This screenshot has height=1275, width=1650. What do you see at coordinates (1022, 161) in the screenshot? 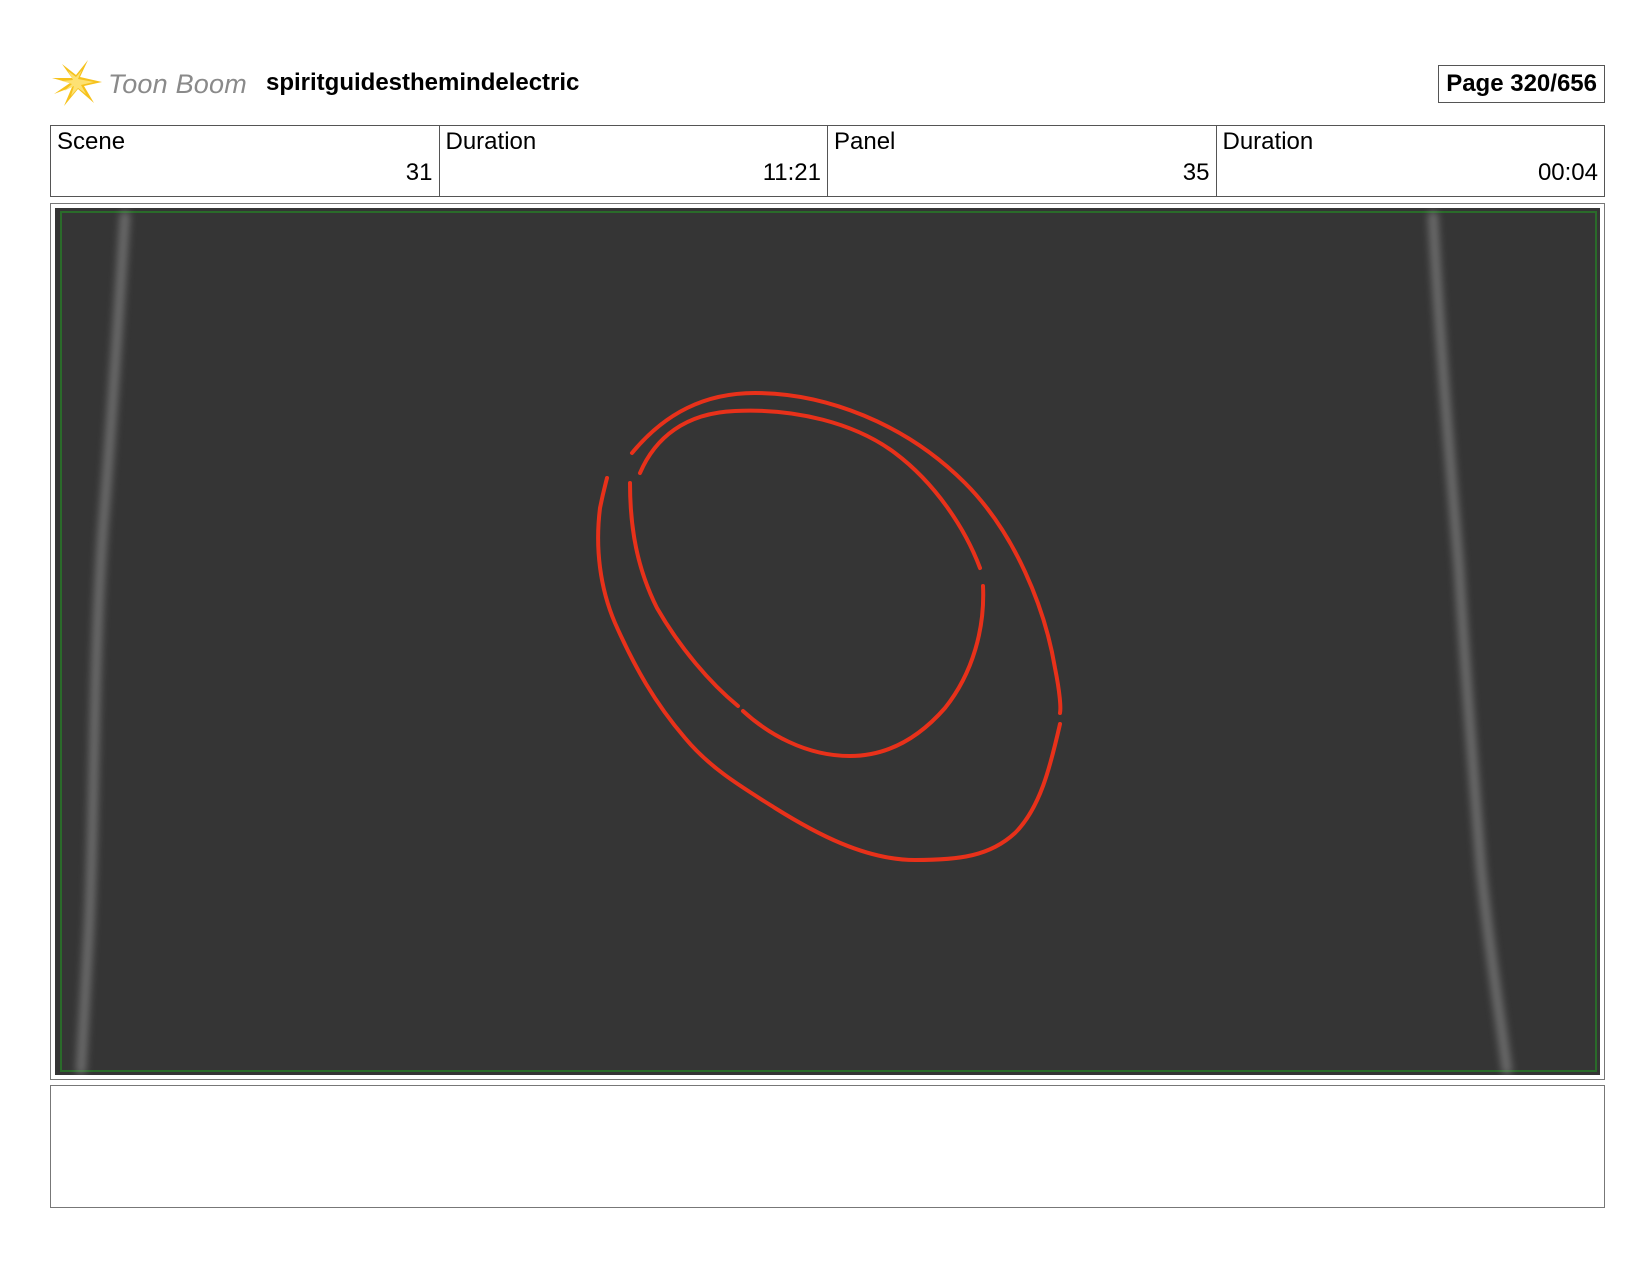
I see `panel-cell: Panel 35` at bounding box center [1022, 161].